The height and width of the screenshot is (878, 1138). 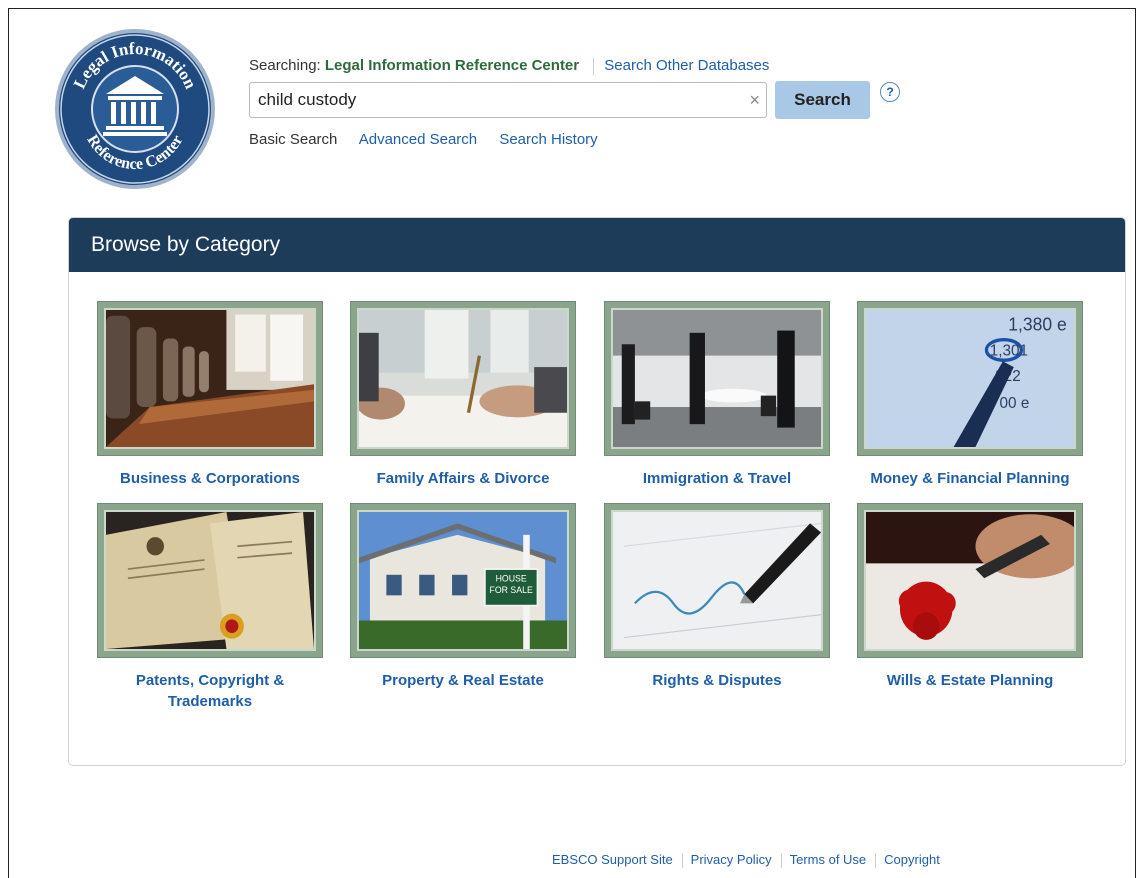 I want to click on footer-link-terms: Terms of Use, so click(x=828, y=859).